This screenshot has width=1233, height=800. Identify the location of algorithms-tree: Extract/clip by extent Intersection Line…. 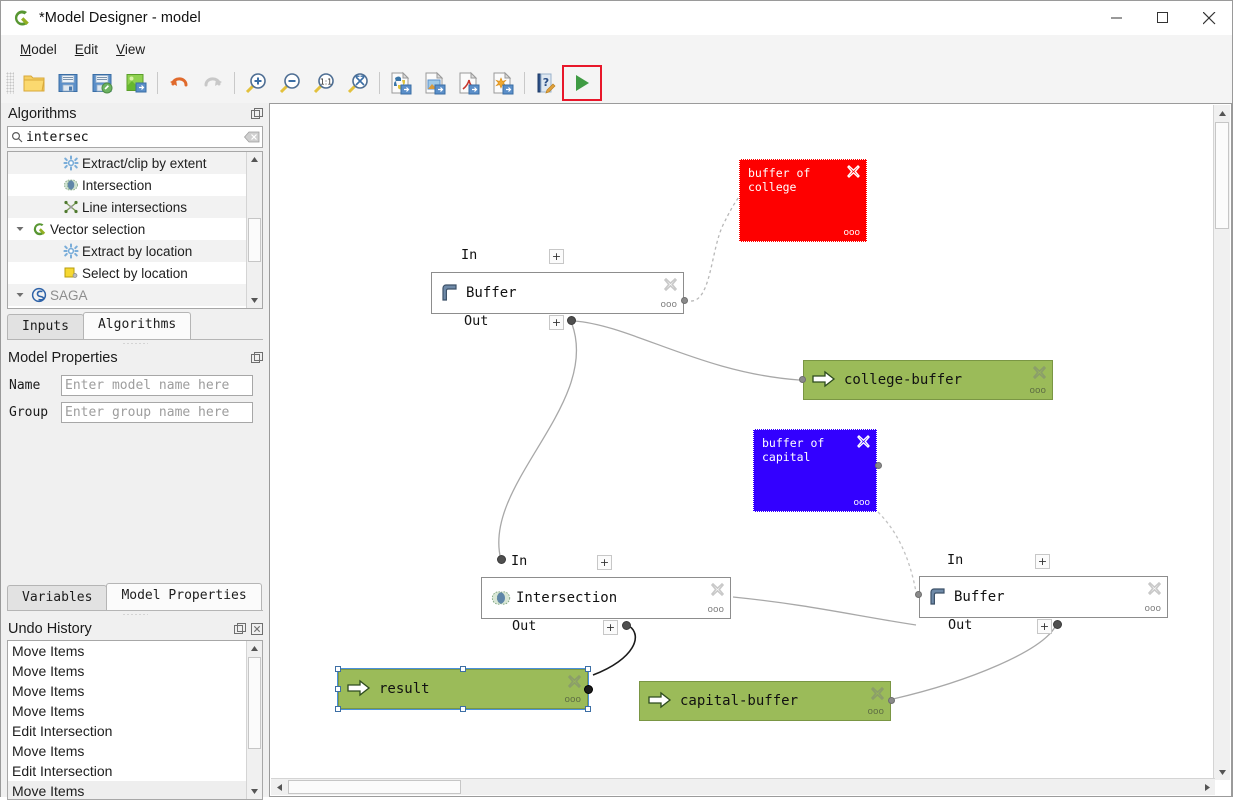
(135, 230).